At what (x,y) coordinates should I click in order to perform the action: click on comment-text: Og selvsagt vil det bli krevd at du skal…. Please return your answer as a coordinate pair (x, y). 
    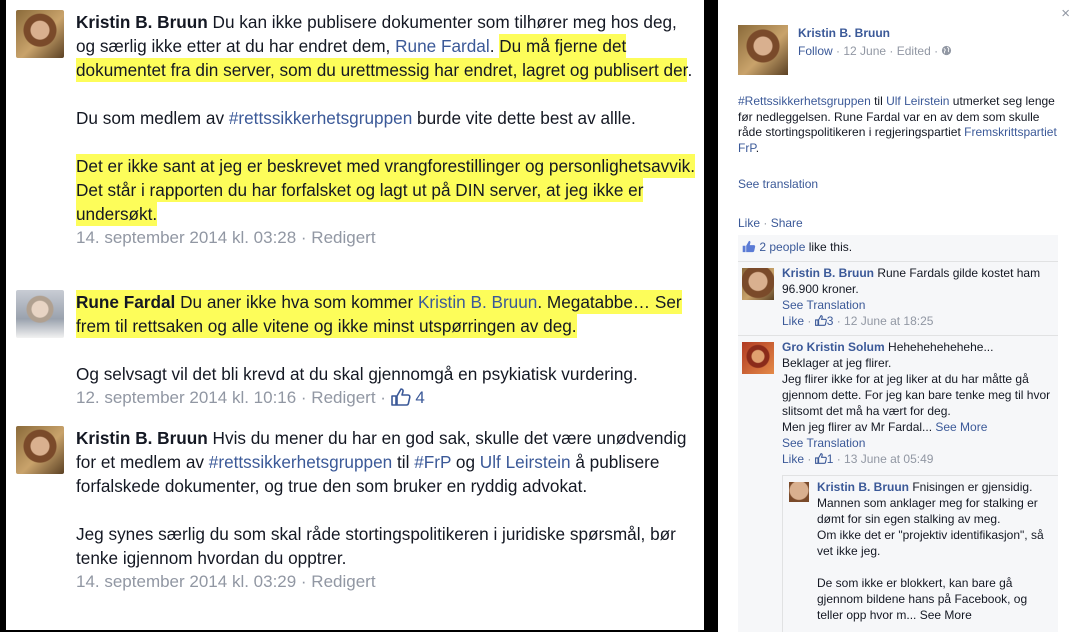
    Looking at the image, I should click on (357, 374).